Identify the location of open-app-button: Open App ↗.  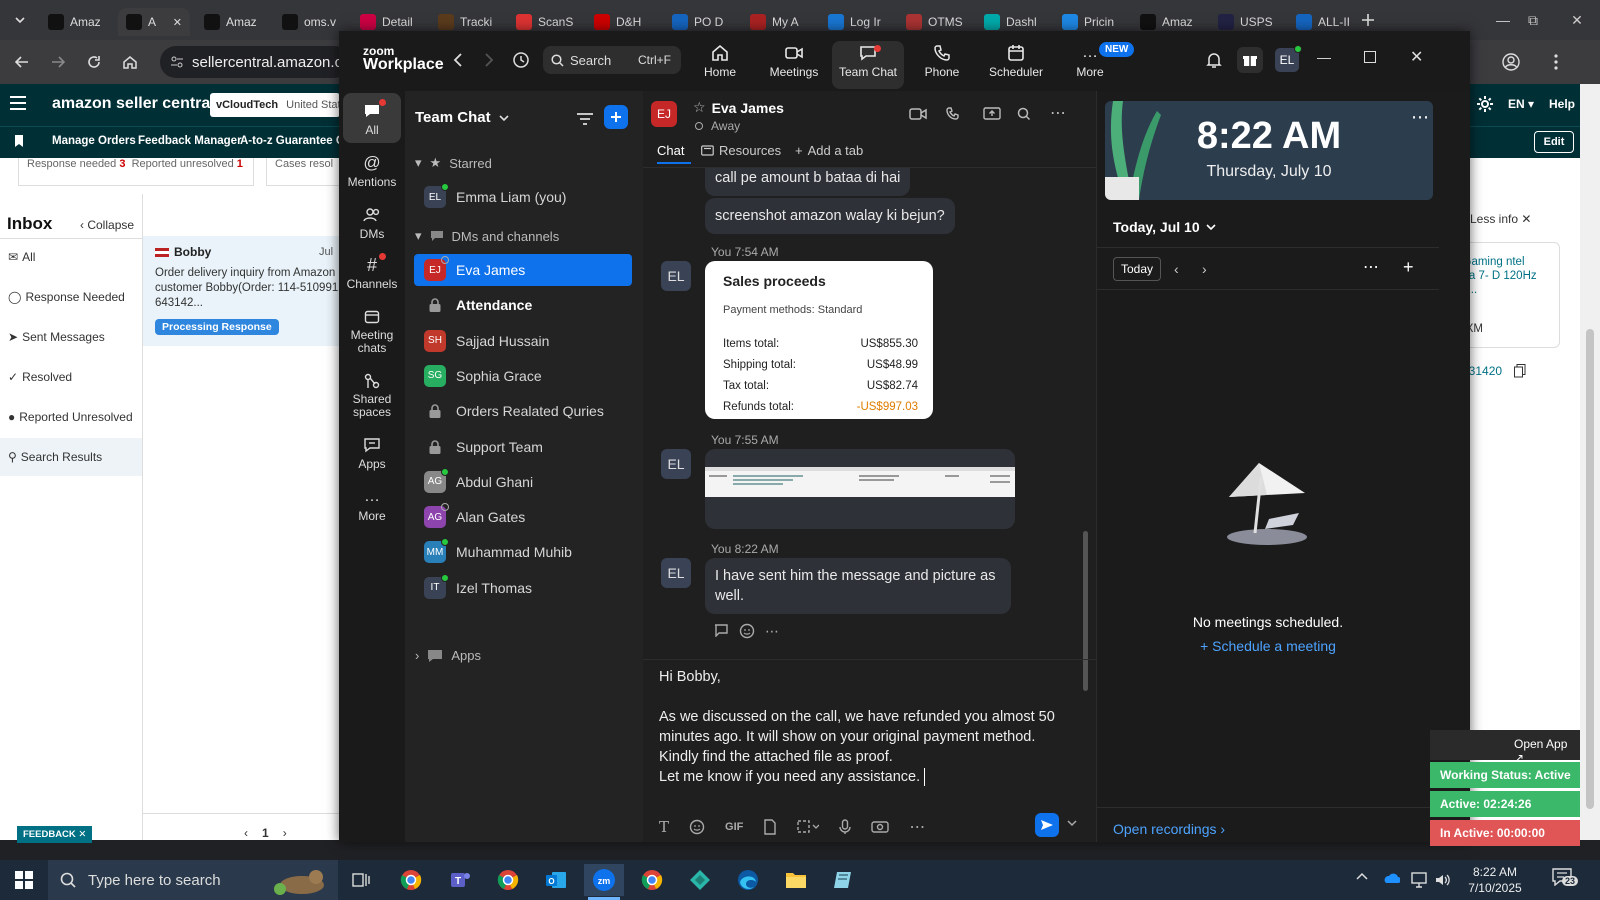
(1547, 751).